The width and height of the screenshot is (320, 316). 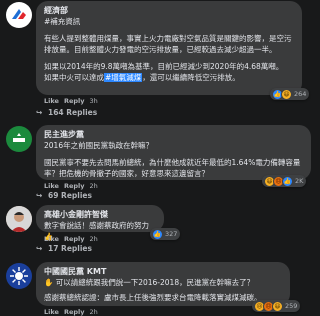 I want to click on comment-paragraph: 如果中火可以達成#增氣減煤，還可以繼續降低空污排放。, so click(x=169, y=77).